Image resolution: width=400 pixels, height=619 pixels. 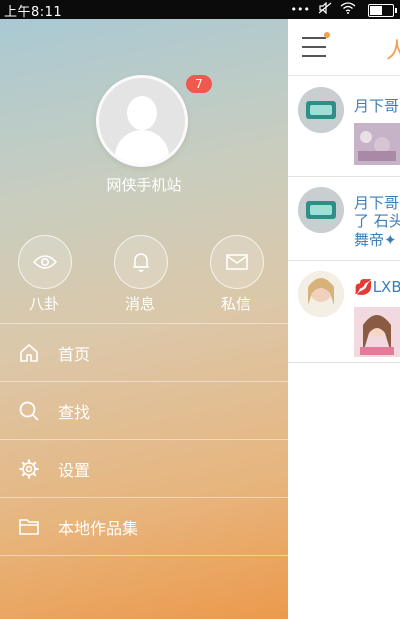 I want to click on post-text: 了 石头, so click(x=377, y=221).